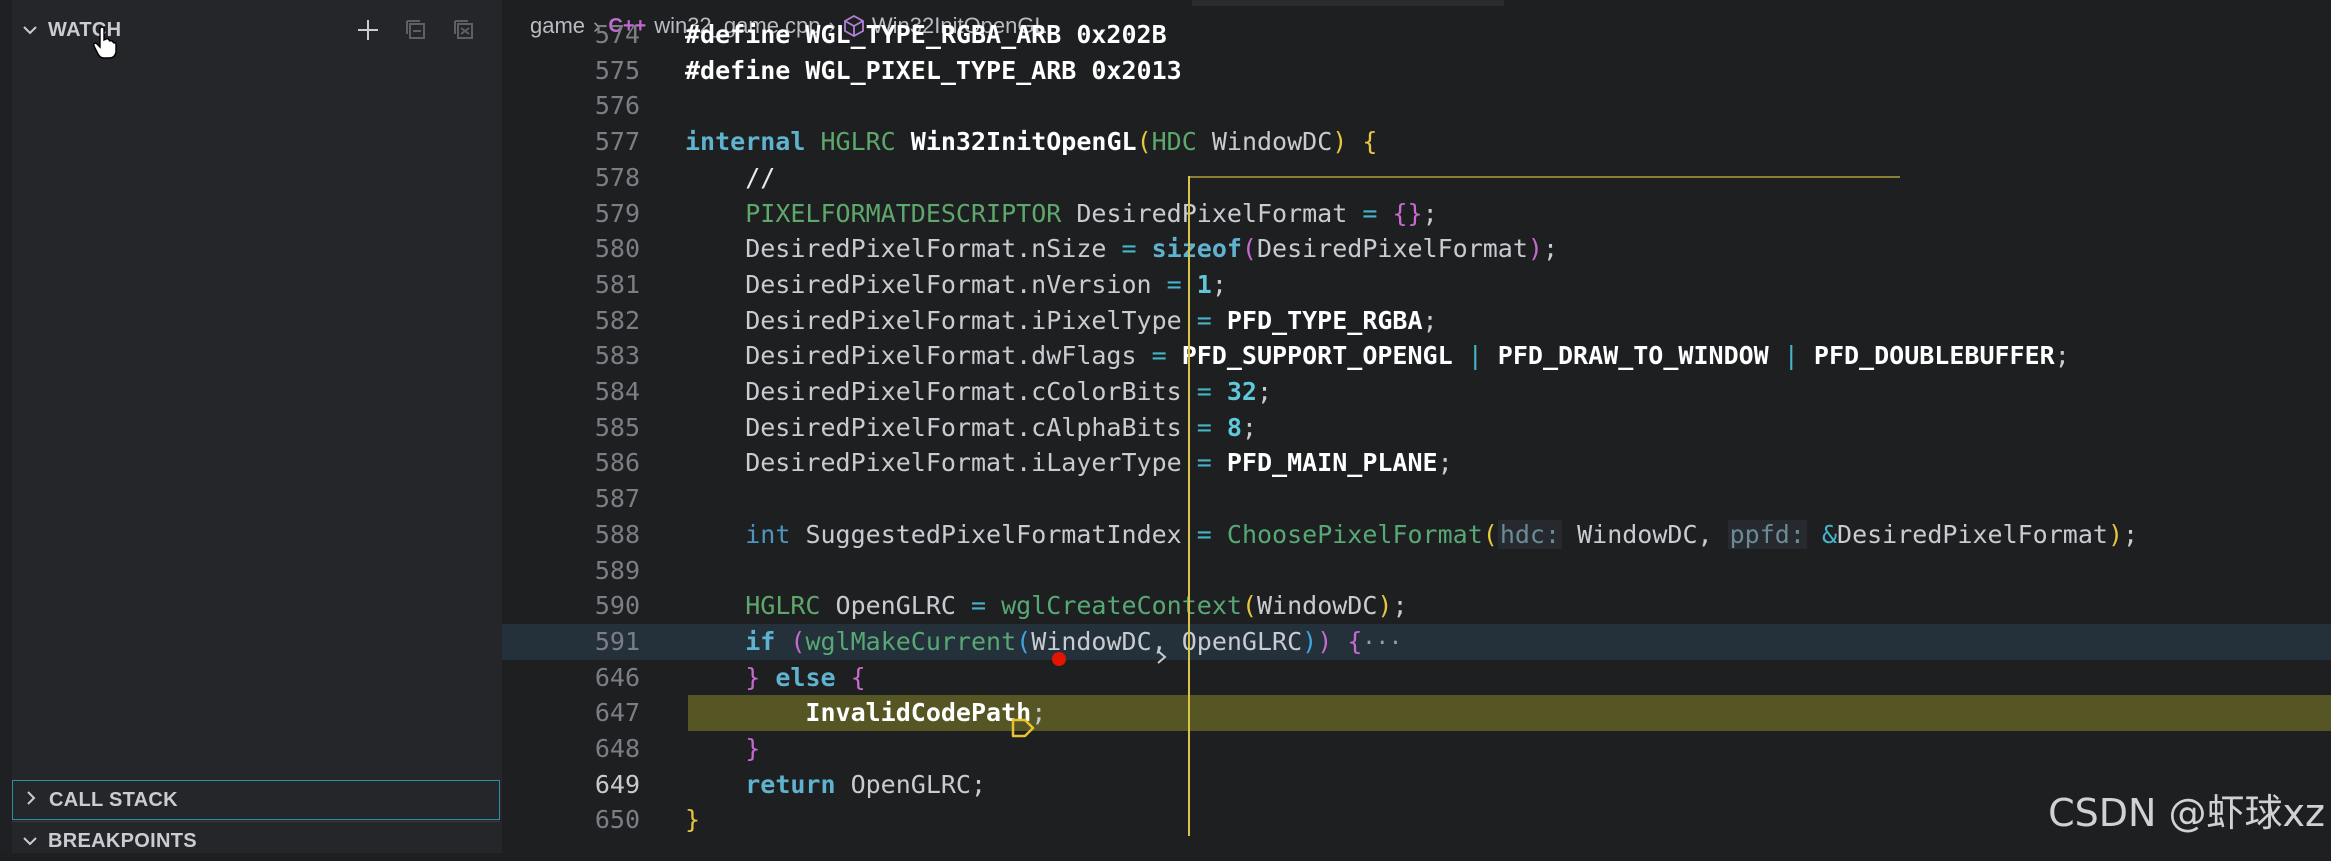  Describe the element at coordinates (256, 30) in the screenshot. I see `watch-section-header: WATCH` at that location.